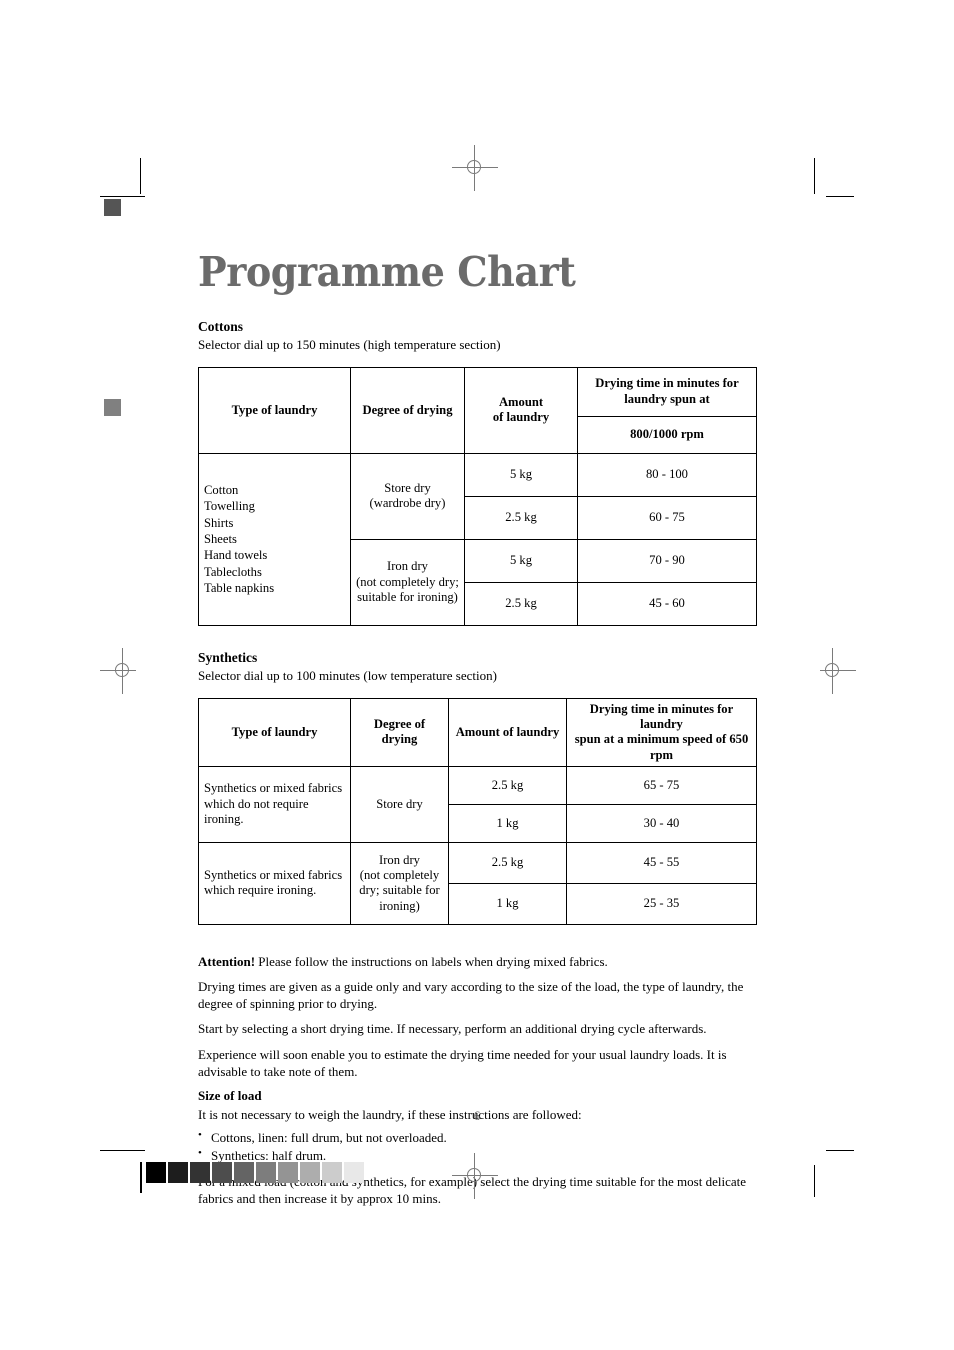 This screenshot has width=954, height=1350. What do you see at coordinates (140, 176) in the screenshot?
I see `crop-mark-top-left-vertical` at bounding box center [140, 176].